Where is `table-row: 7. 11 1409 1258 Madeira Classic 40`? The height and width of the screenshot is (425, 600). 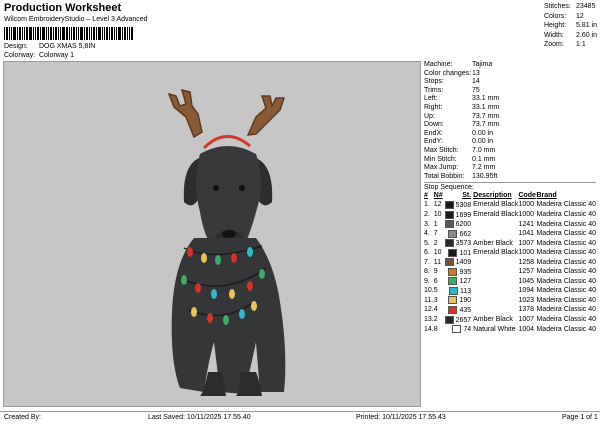 table-row: 7. 11 1409 1258 Madeira Classic 40 is located at coordinates (510, 263).